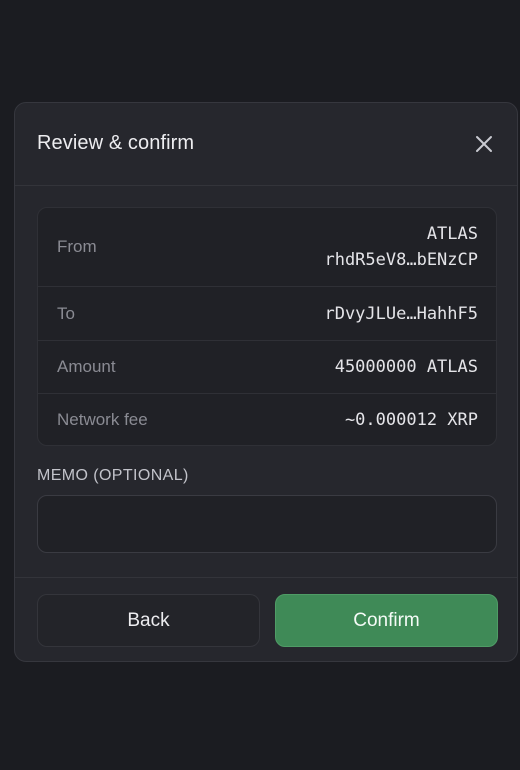 The width and height of the screenshot is (520, 770). I want to click on to-address: rDvyJLUe…HahhF5, so click(401, 313).